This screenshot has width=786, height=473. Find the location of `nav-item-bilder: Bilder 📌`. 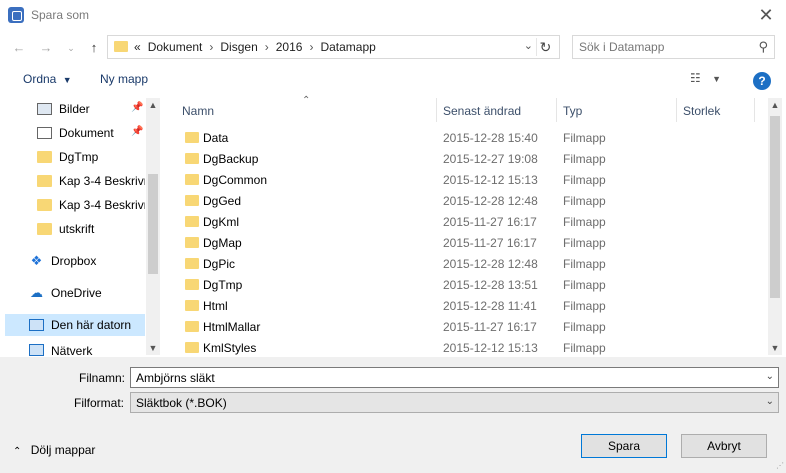

nav-item-bilder: Bilder 📌 is located at coordinates (75, 109).